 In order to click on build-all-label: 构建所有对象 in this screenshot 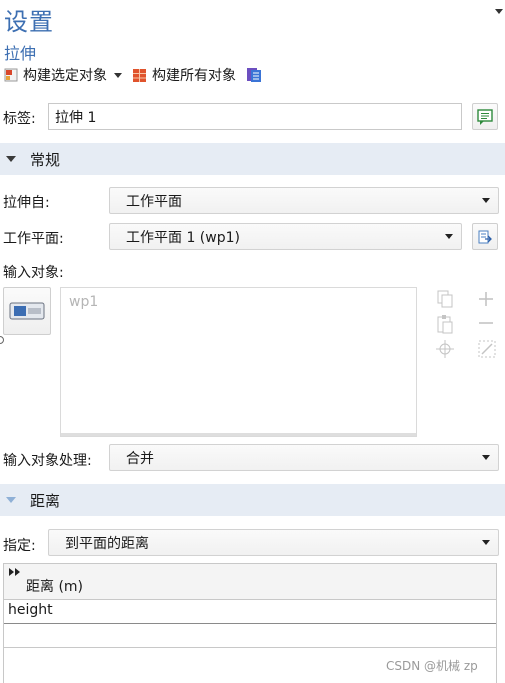, I will do `click(194, 76)`.